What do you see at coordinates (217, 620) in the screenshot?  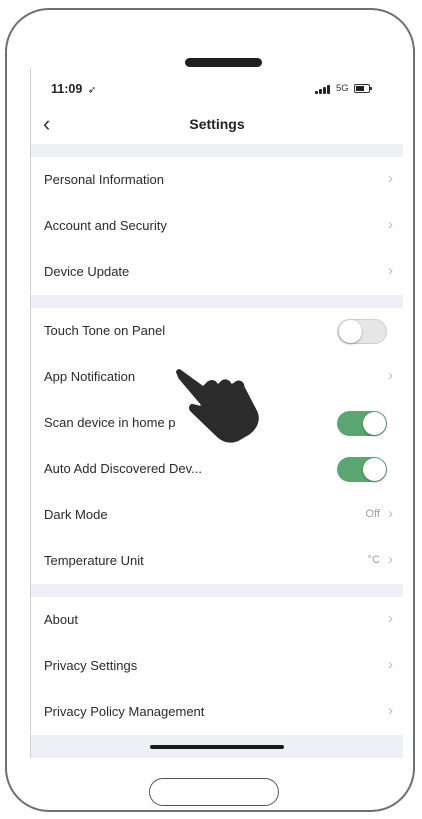 I see `settings-row-about: About ›` at bounding box center [217, 620].